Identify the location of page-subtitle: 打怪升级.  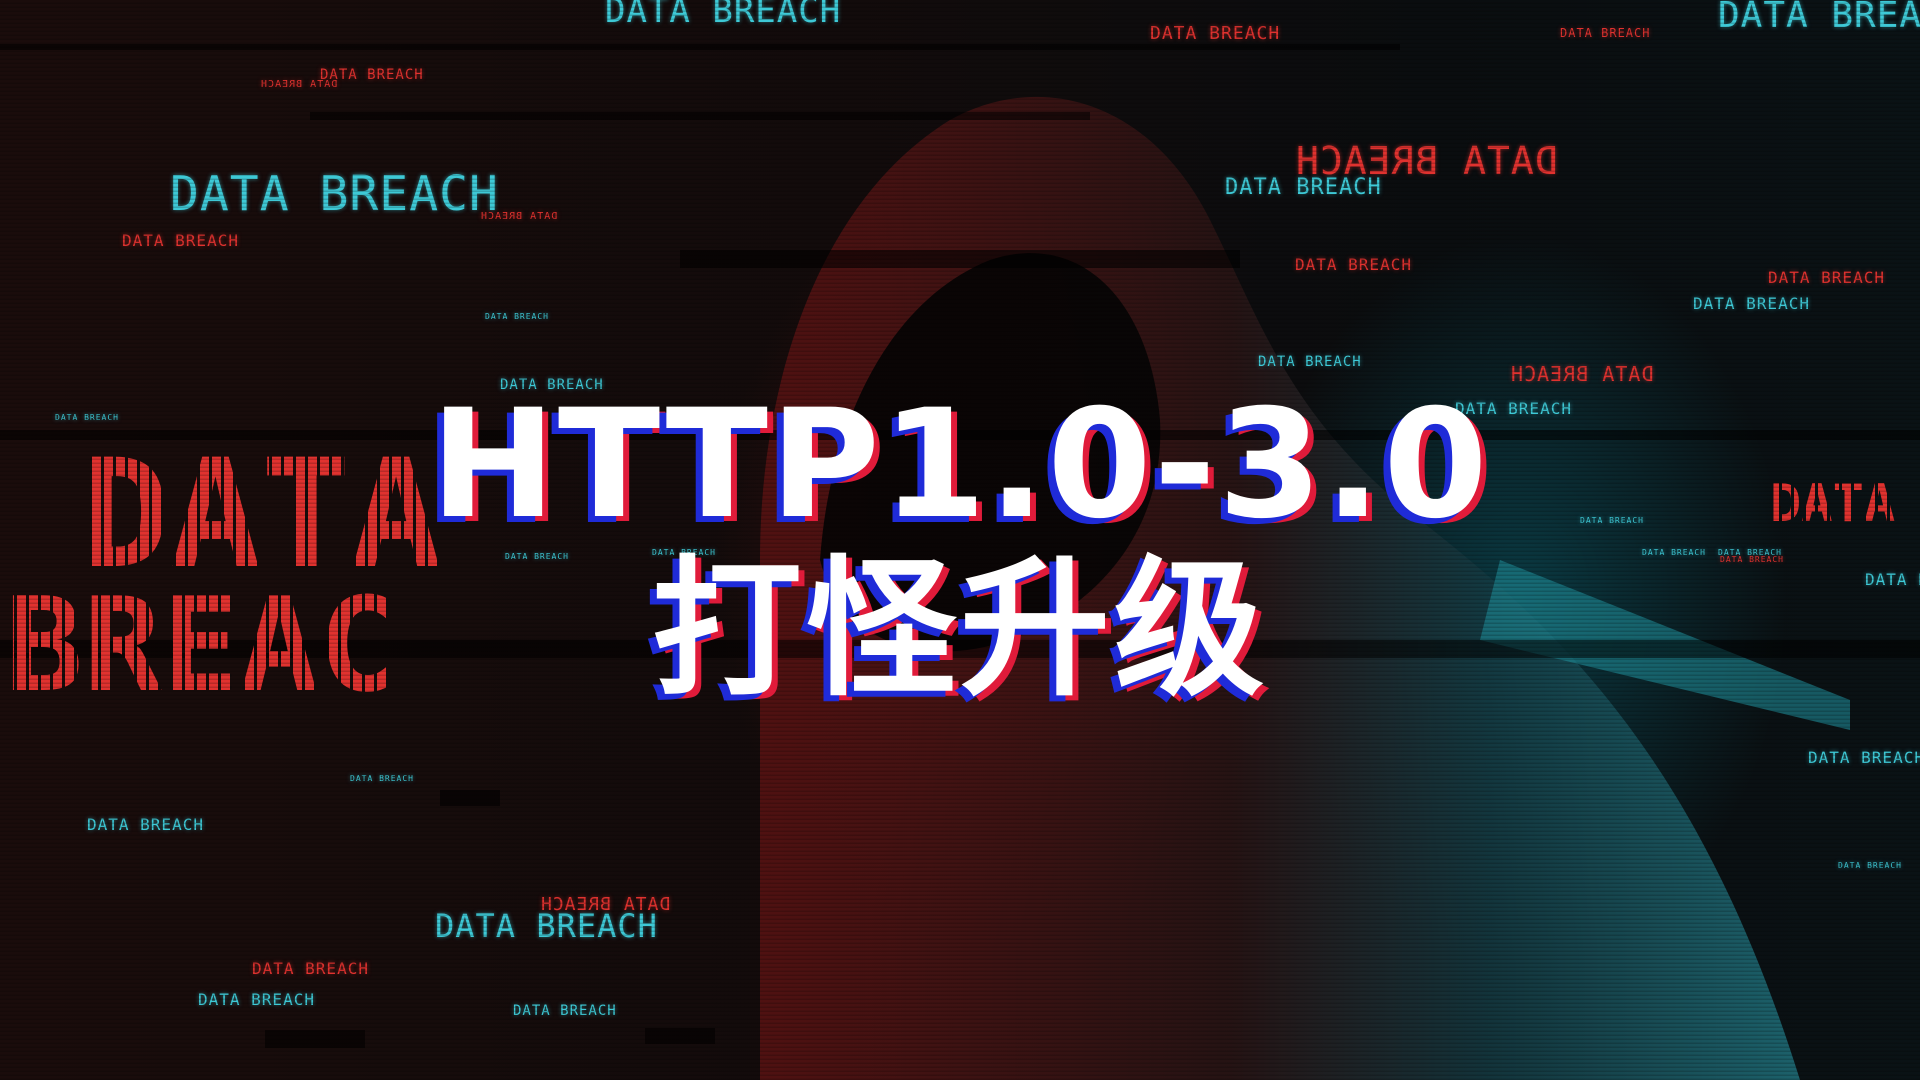
(959, 630).